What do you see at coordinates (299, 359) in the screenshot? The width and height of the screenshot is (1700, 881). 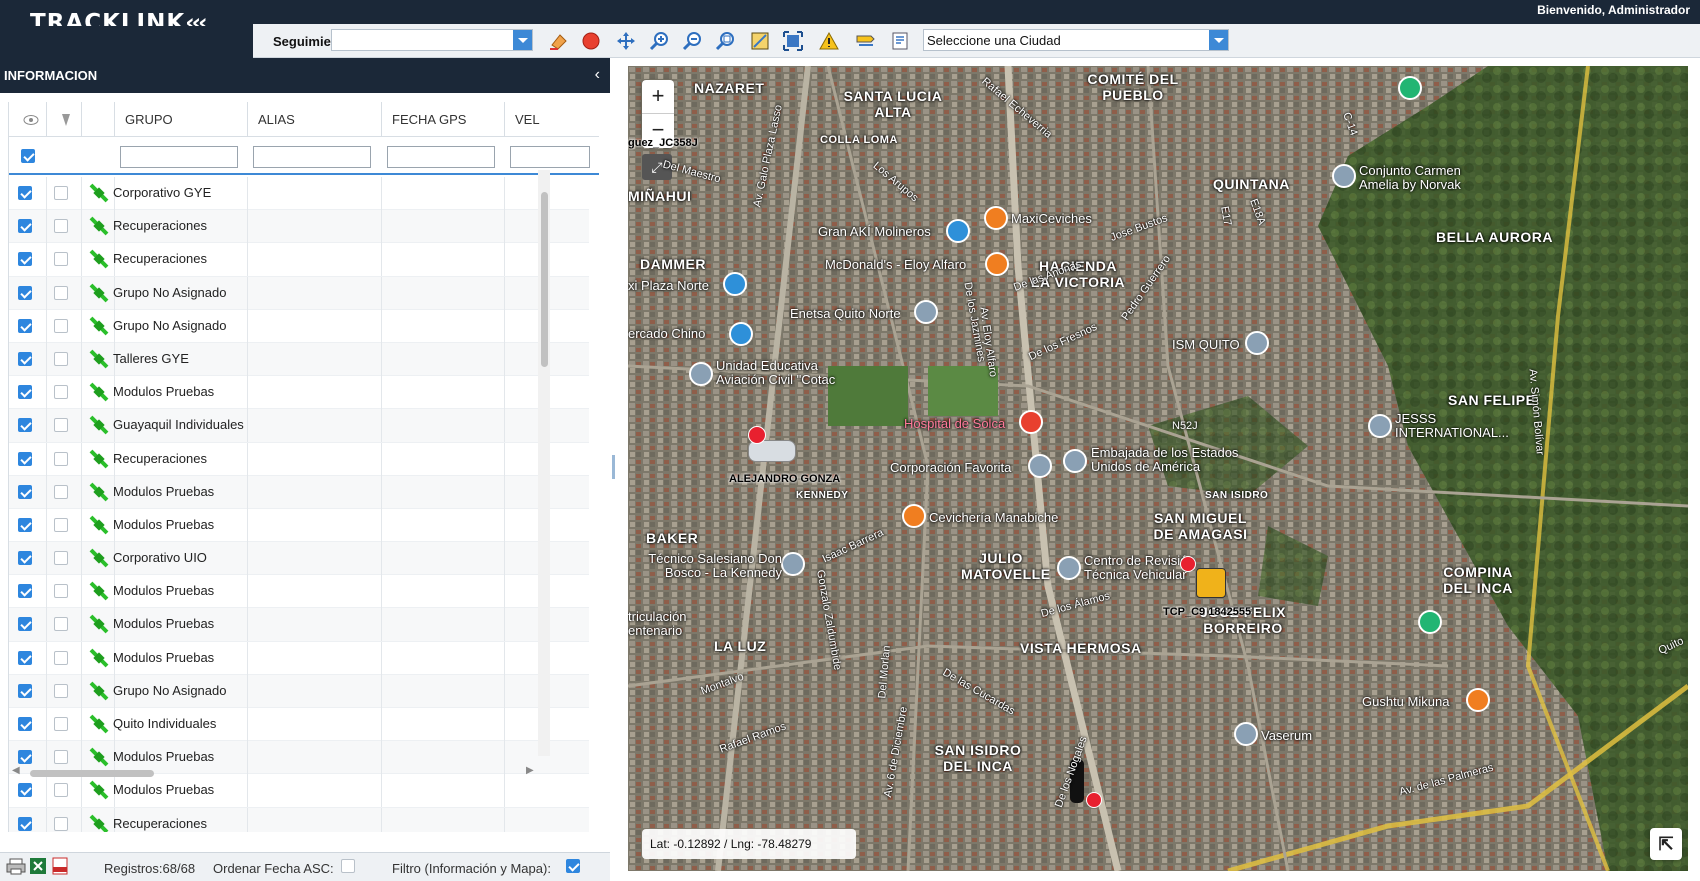 I see `table-row: Talleres GYE` at bounding box center [299, 359].